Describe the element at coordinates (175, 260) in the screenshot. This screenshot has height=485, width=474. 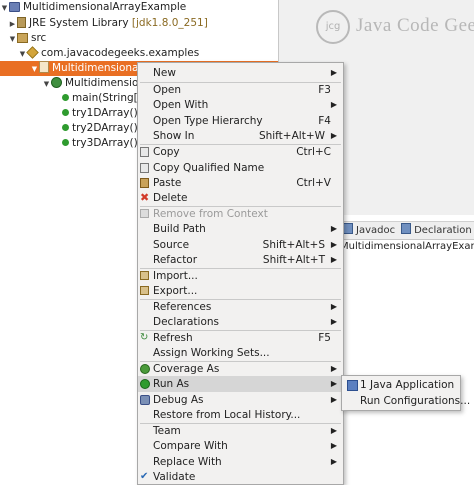
I see `menu-item-label: Refactor` at that location.